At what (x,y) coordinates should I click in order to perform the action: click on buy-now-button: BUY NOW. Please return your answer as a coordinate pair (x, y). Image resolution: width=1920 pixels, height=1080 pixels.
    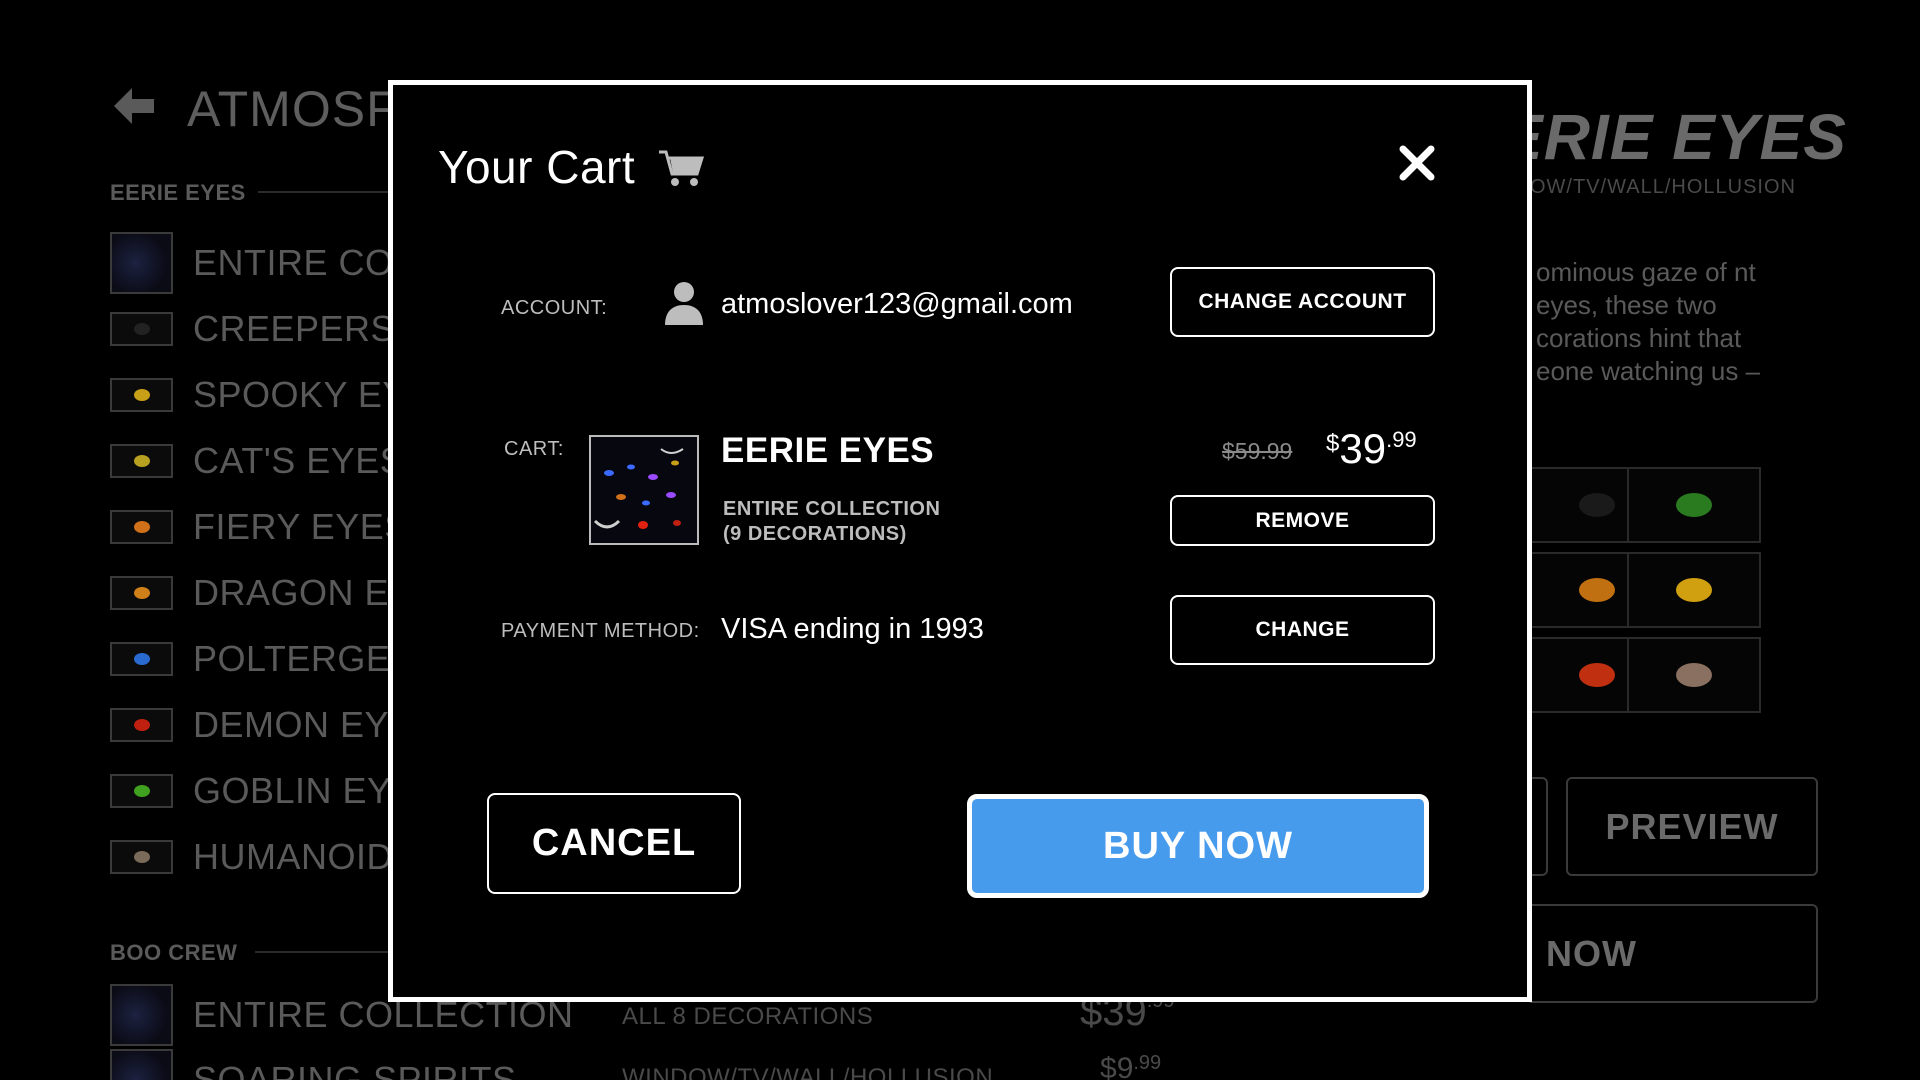
    Looking at the image, I should click on (1198, 846).